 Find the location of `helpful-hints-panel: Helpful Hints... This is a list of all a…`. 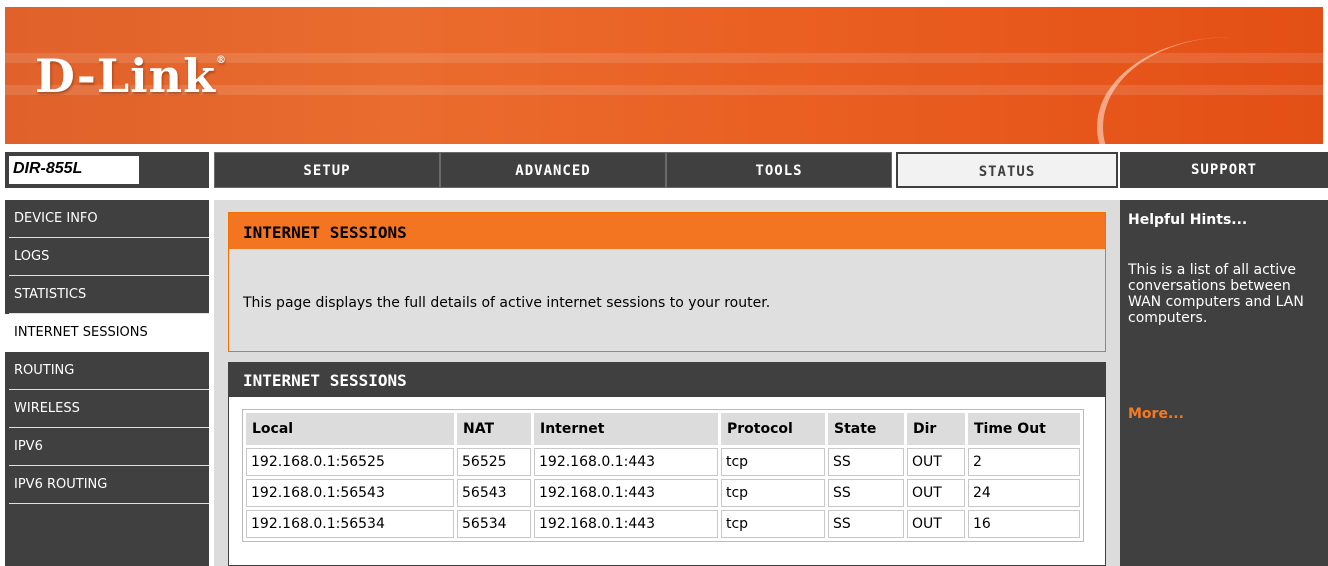

helpful-hints-panel: Helpful Hints... This is a list of all a… is located at coordinates (1224, 383).